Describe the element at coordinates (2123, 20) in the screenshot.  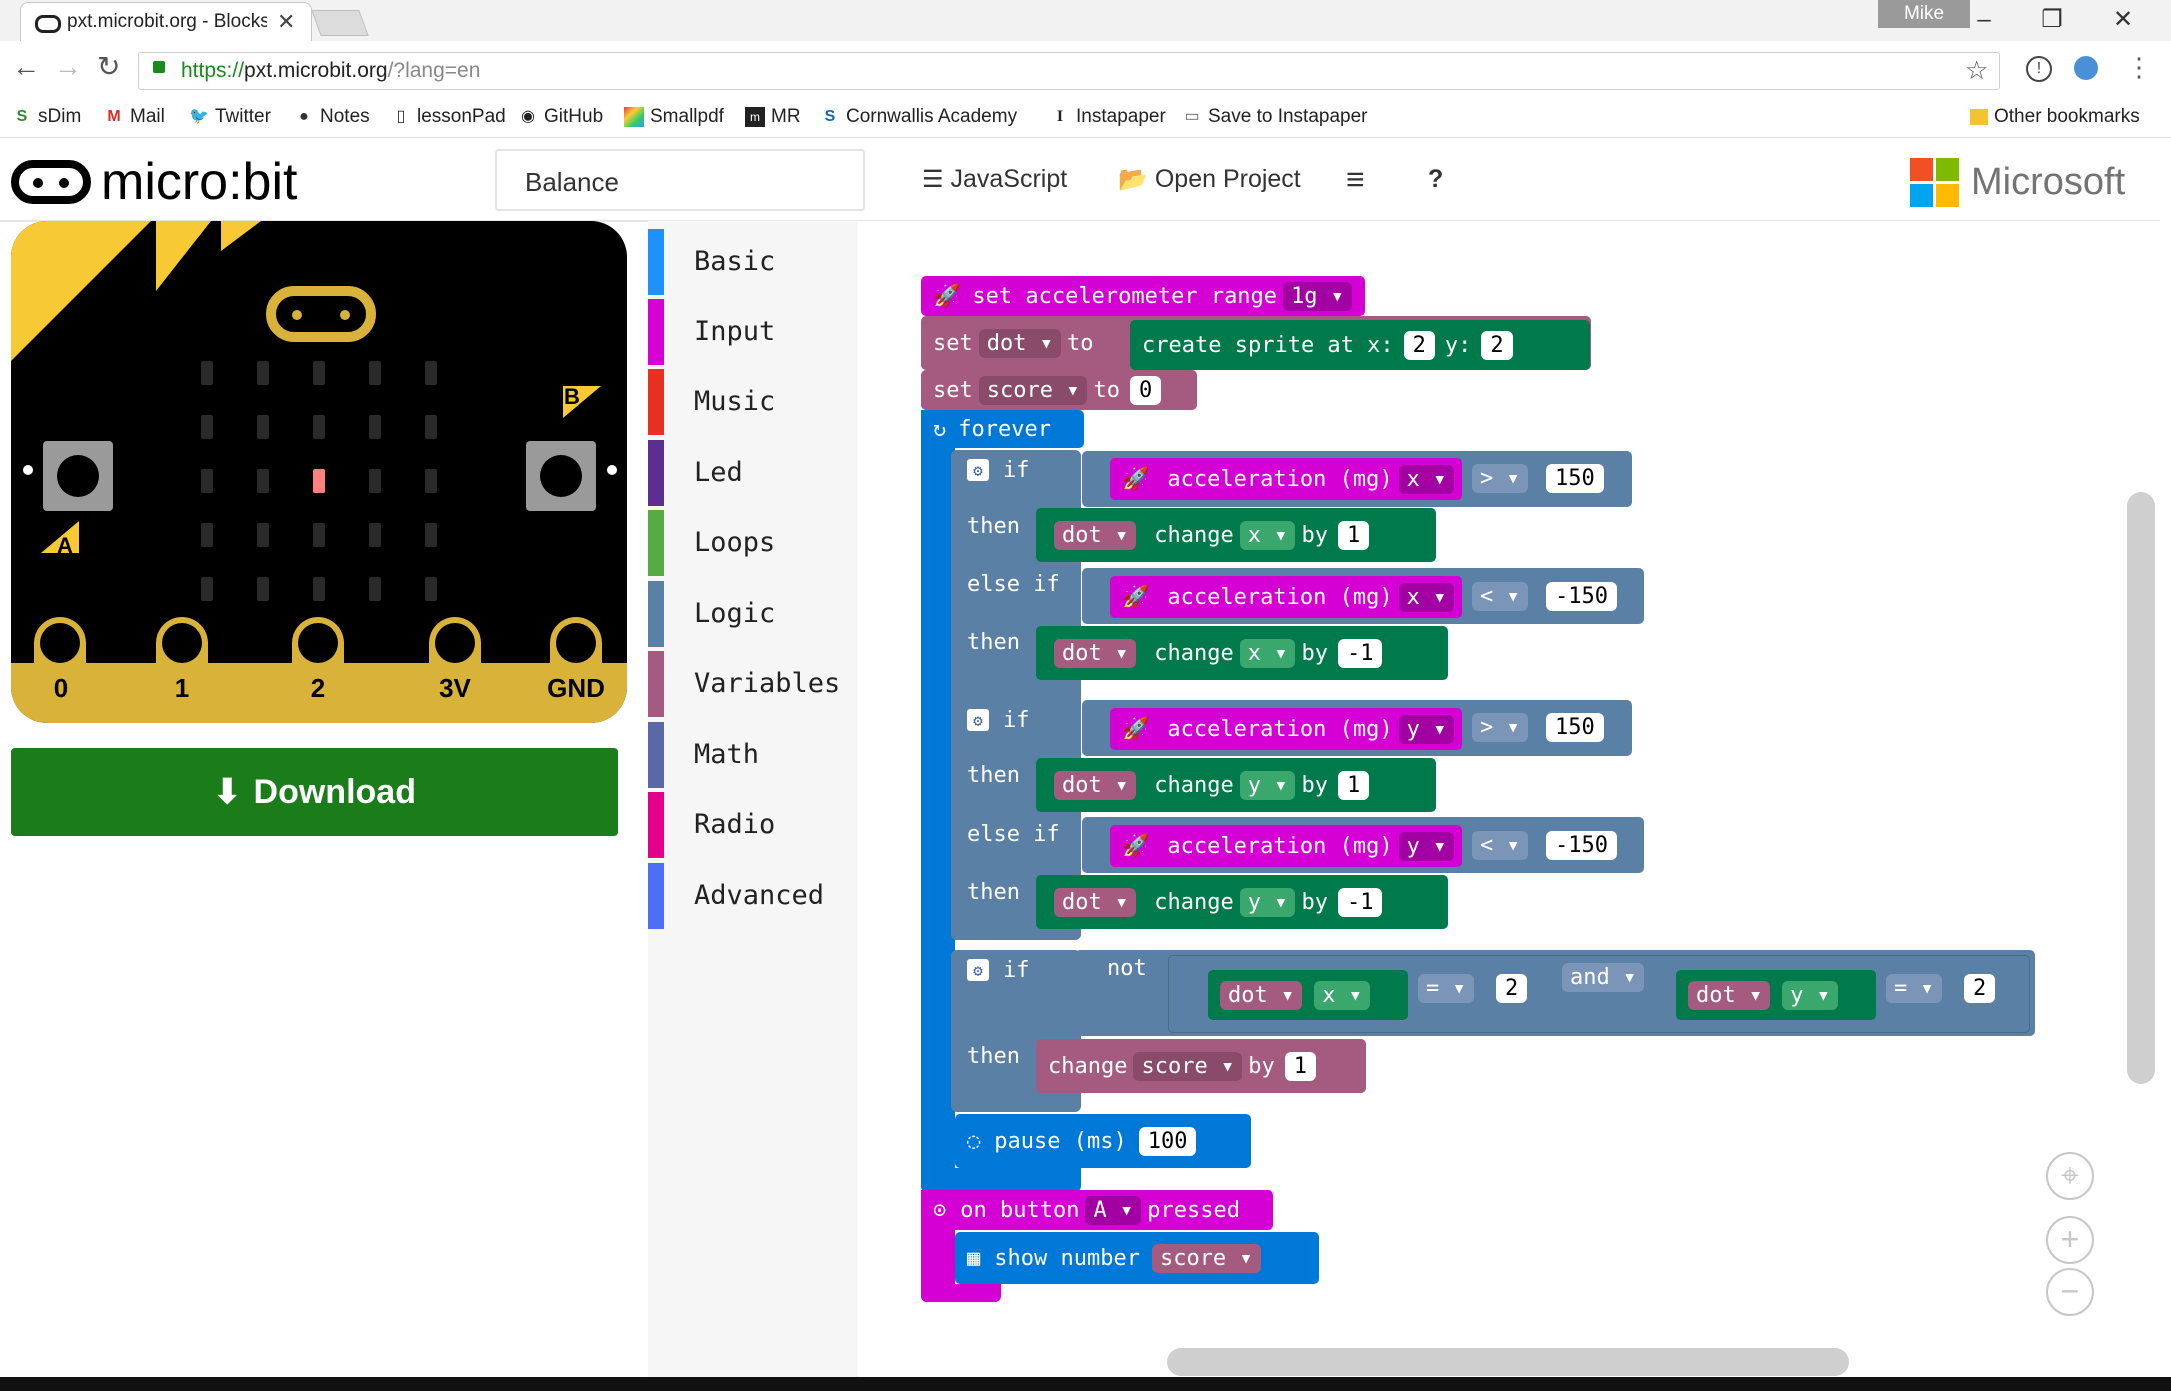
I see `close-window-icon: ✕` at that location.